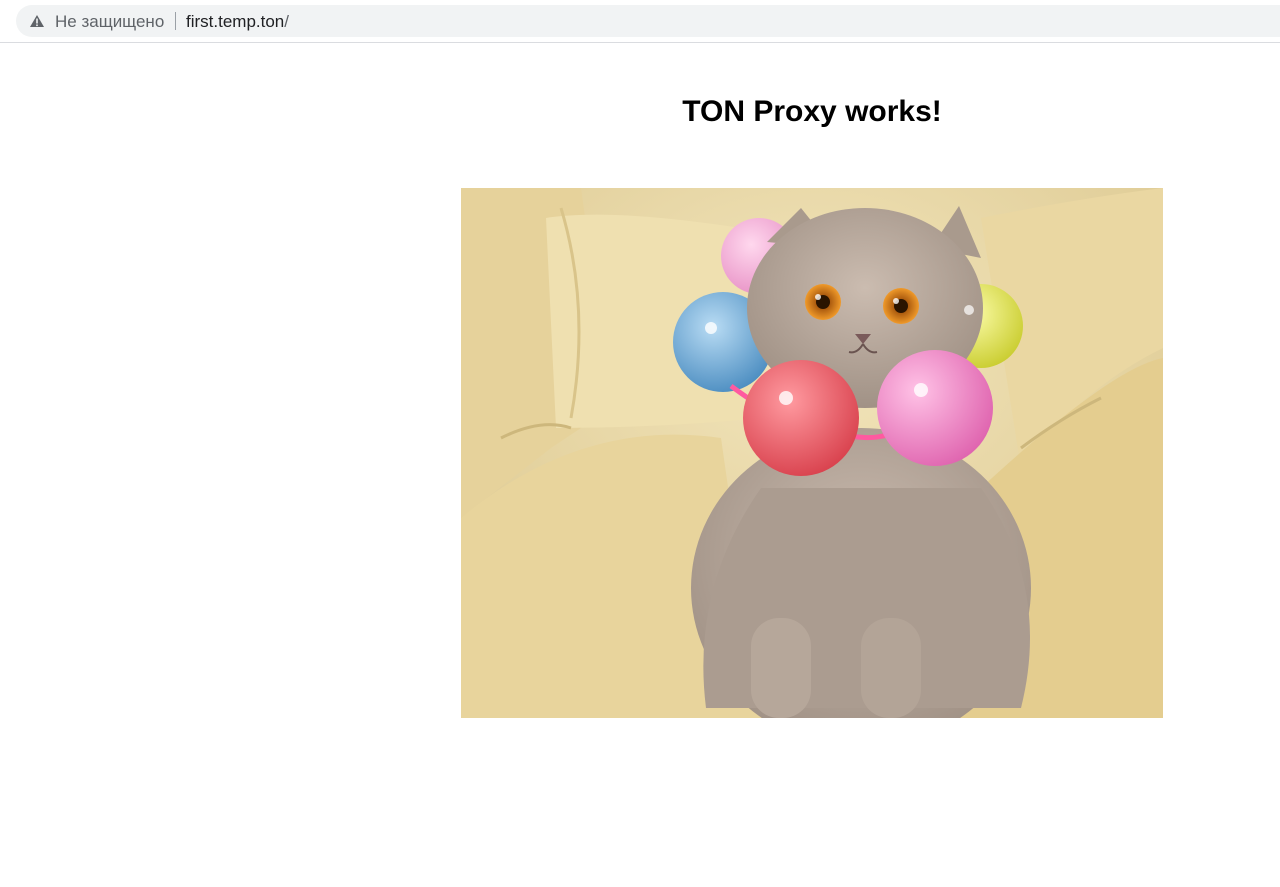 The image size is (1280, 887). Describe the element at coordinates (648, 21) in the screenshot. I see `address-bar: Не защищено first.temp.ton/` at that location.